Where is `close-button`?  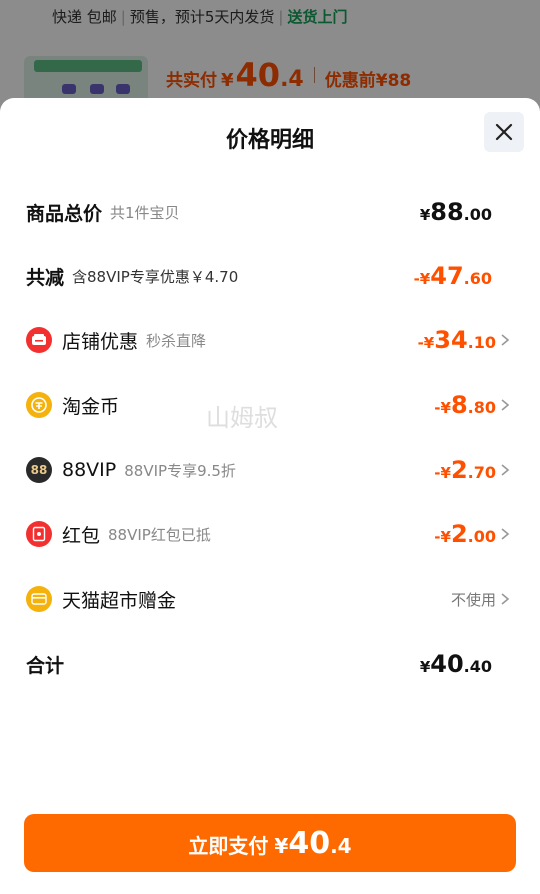 close-button is located at coordinates (504, 132).